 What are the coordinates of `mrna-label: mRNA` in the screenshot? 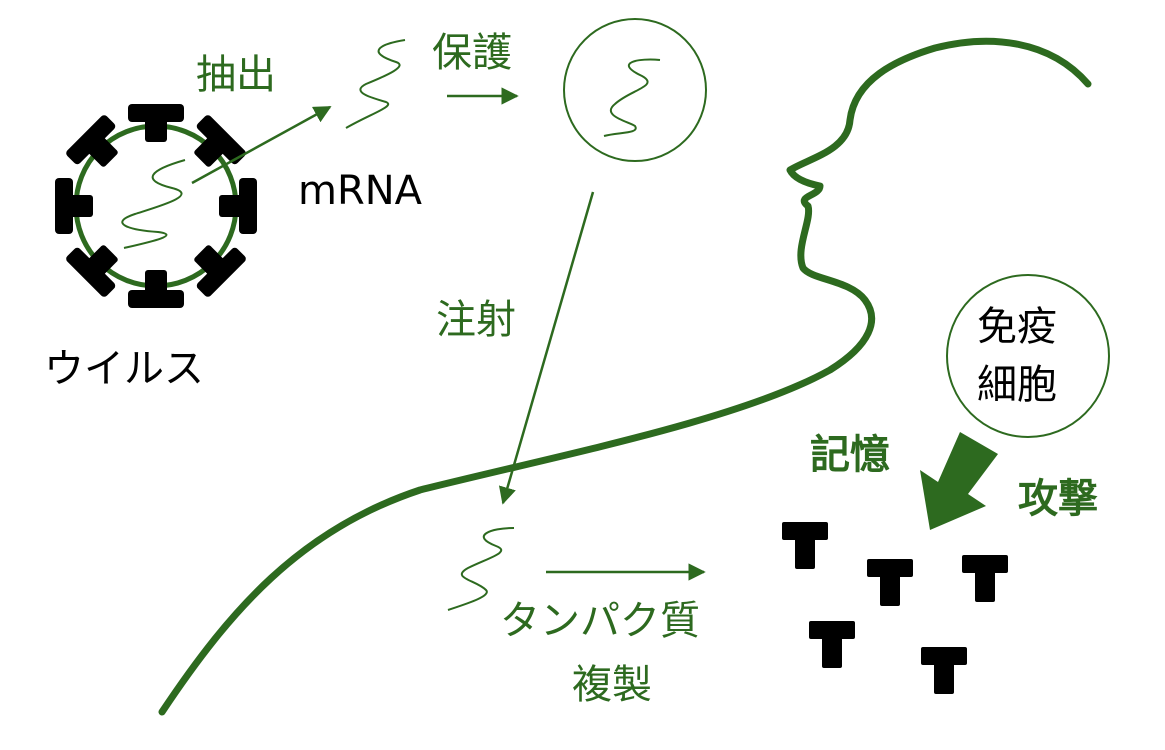 It's located at (360, 191).